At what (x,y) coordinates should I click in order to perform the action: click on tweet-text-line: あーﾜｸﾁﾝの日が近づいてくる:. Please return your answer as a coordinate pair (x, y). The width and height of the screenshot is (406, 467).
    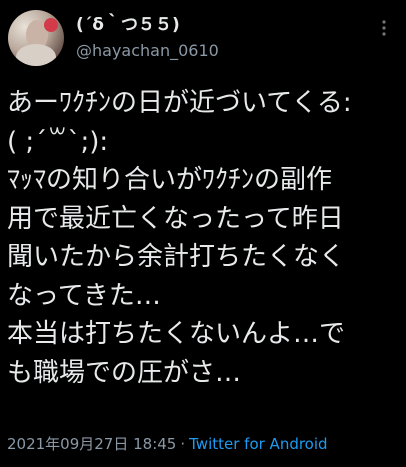
    Looking at the image, I should click on (179, 103).